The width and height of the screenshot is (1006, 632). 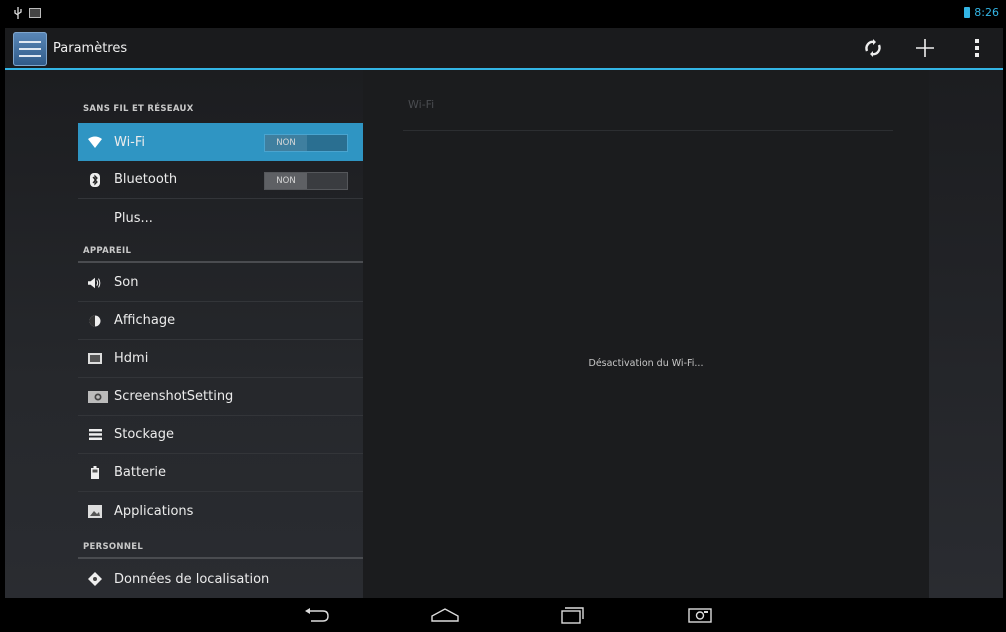 What do you see at coordinates (220, 142) in the screenshot?
I see `settings-item-wifi: Wi-Fi NON` at bounding box center [220, 142].